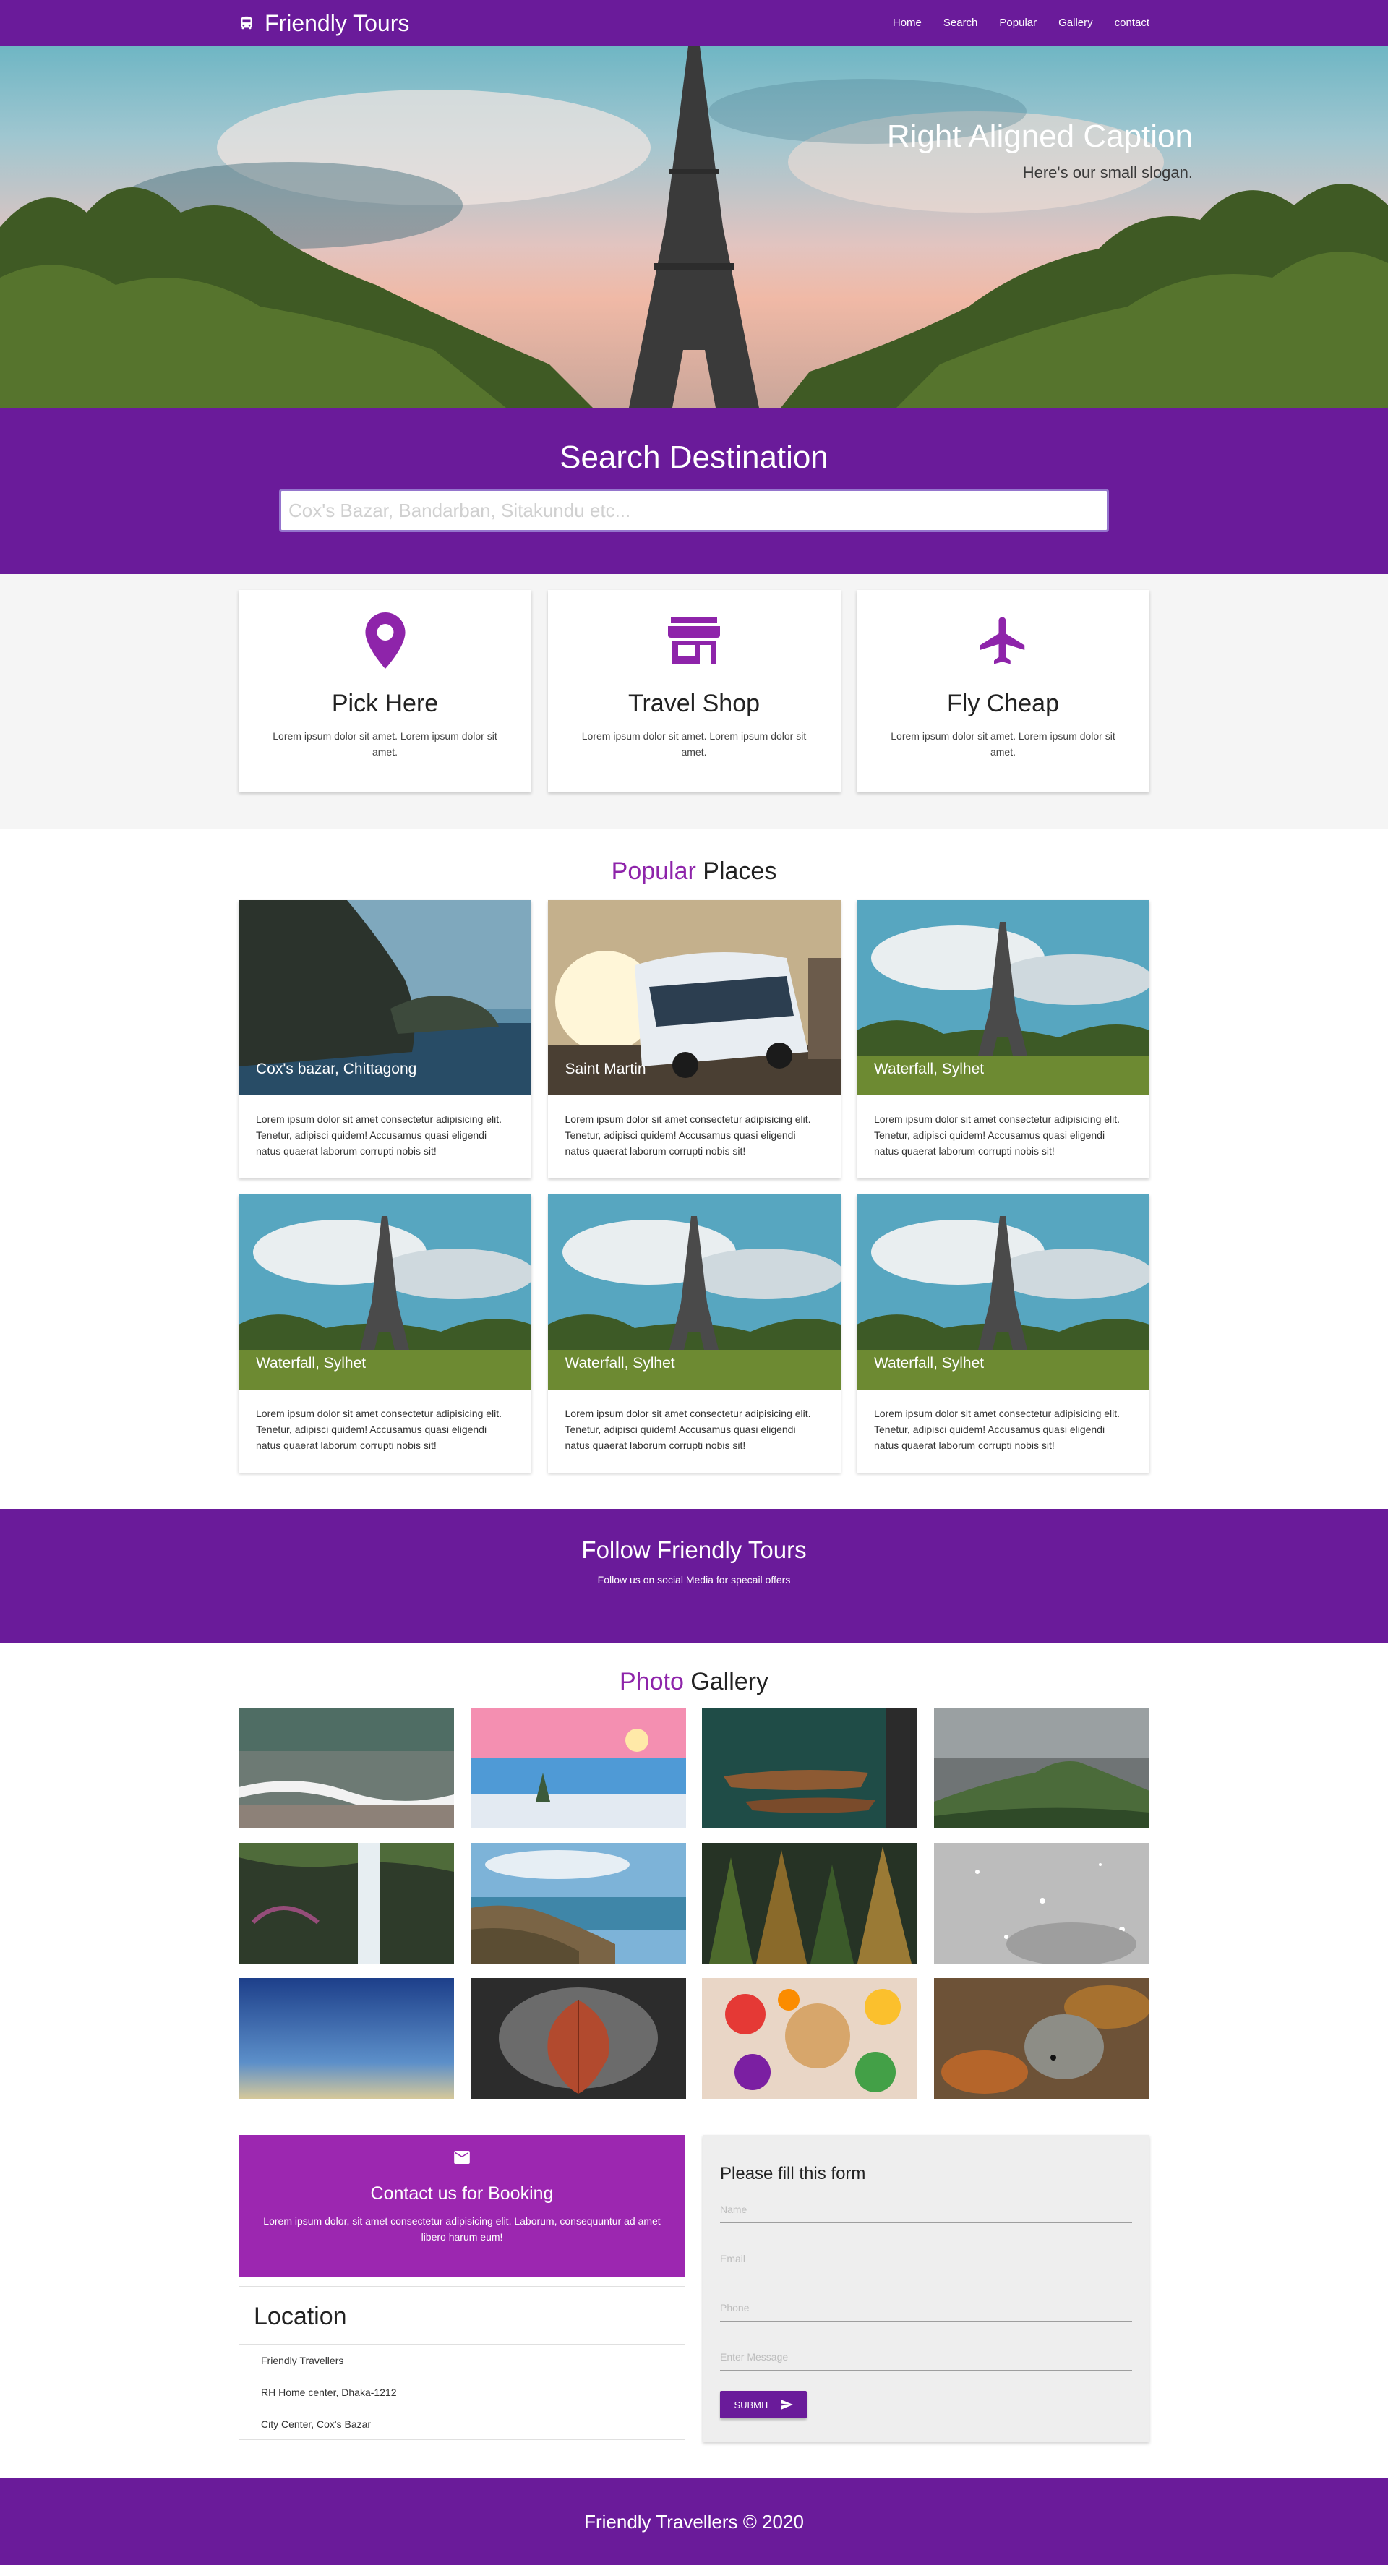  Describe the element at coordinates (694, 641) in the screenshot. I see `shop-icon` at that location.